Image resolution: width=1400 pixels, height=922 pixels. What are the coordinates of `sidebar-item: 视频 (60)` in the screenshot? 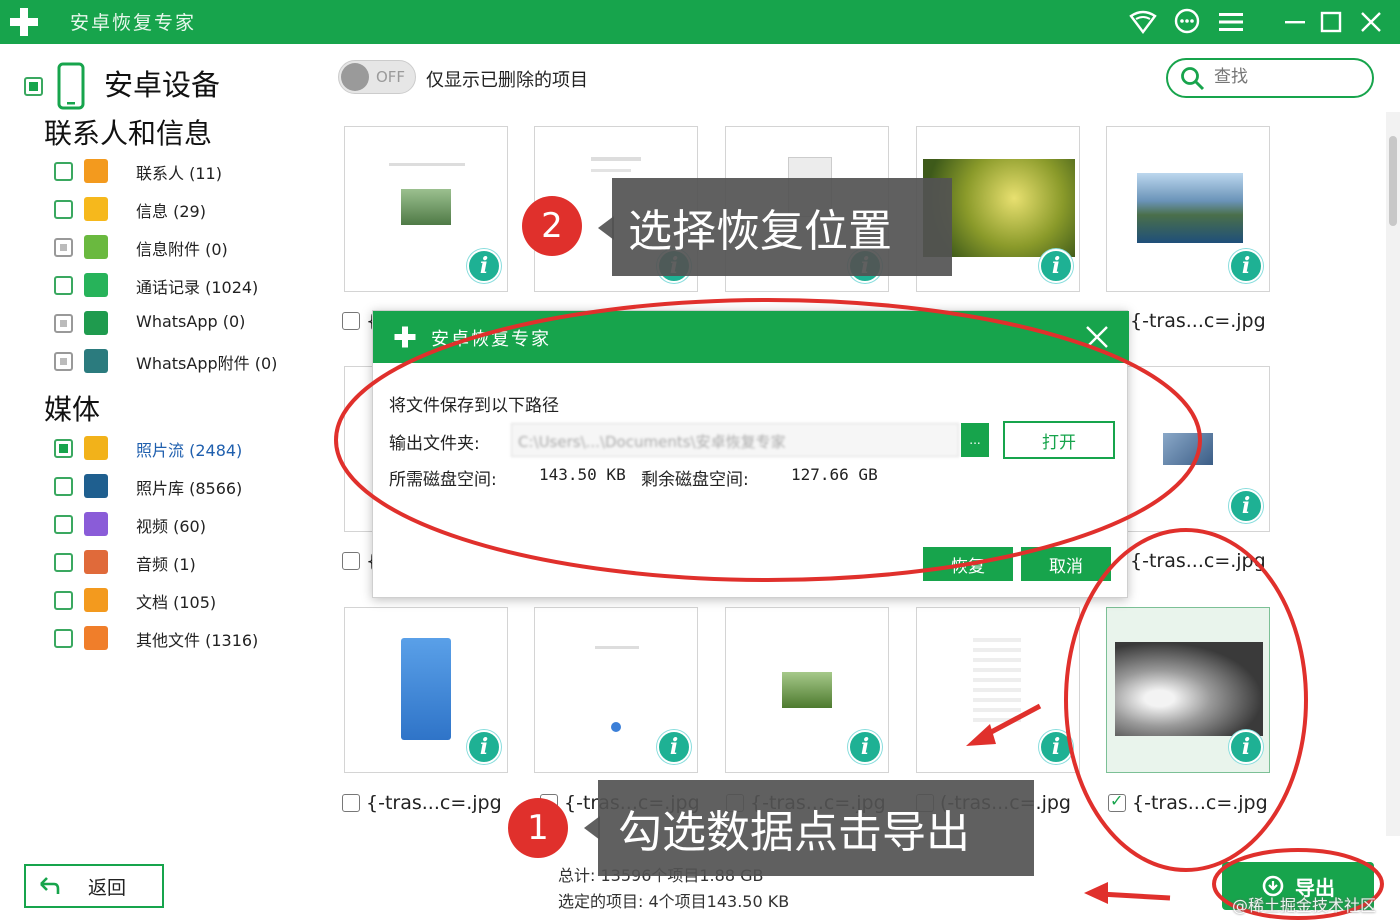 It's located at (130, 524).